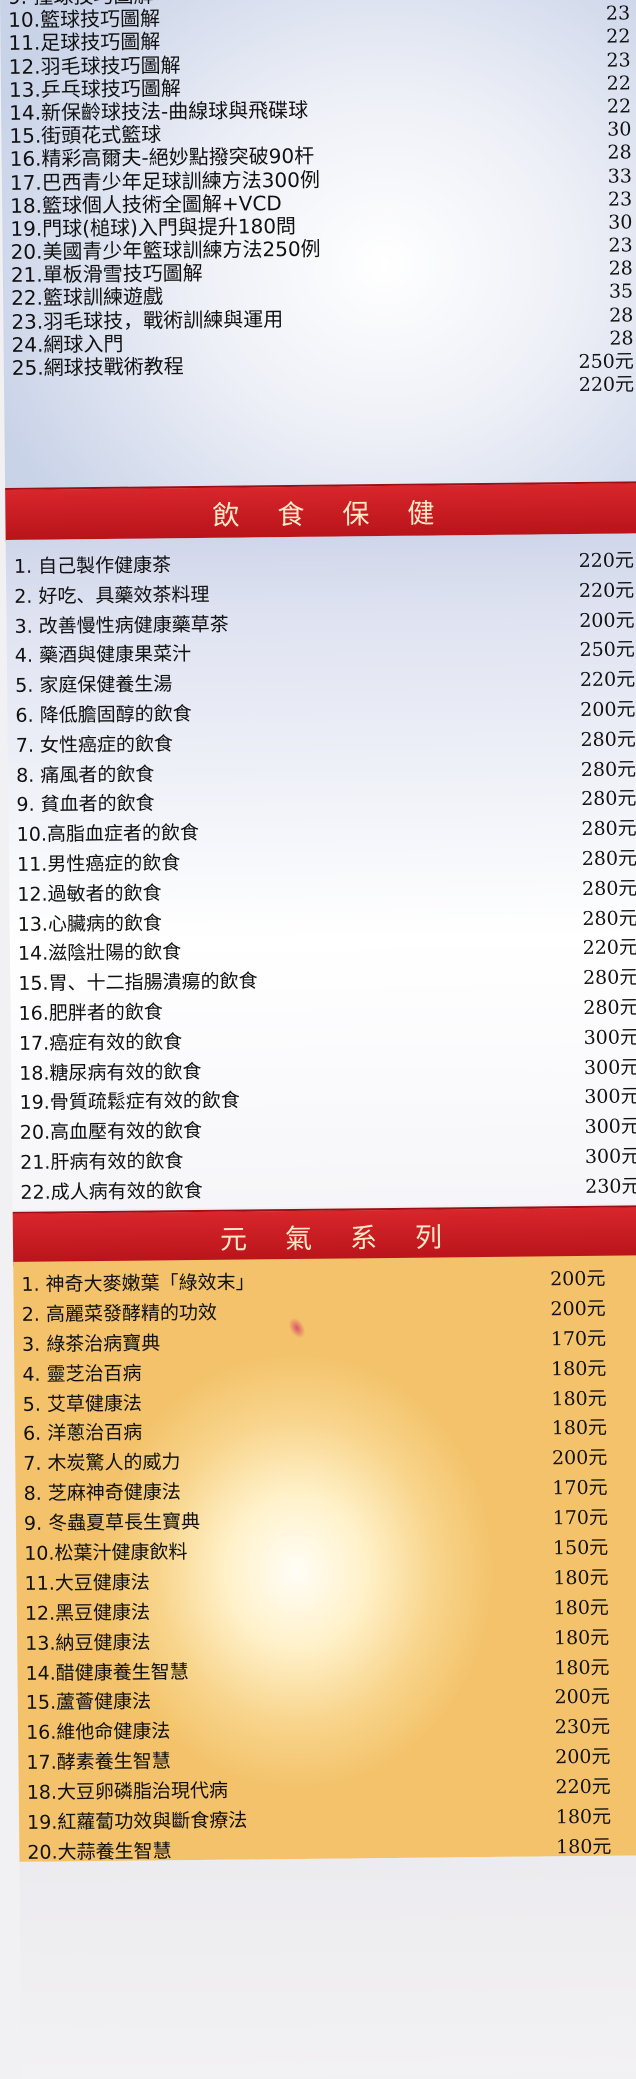 The image size is (636, 2079). I want to click on book-title: 16.肥胖者的飲食, so click(90, 1013).